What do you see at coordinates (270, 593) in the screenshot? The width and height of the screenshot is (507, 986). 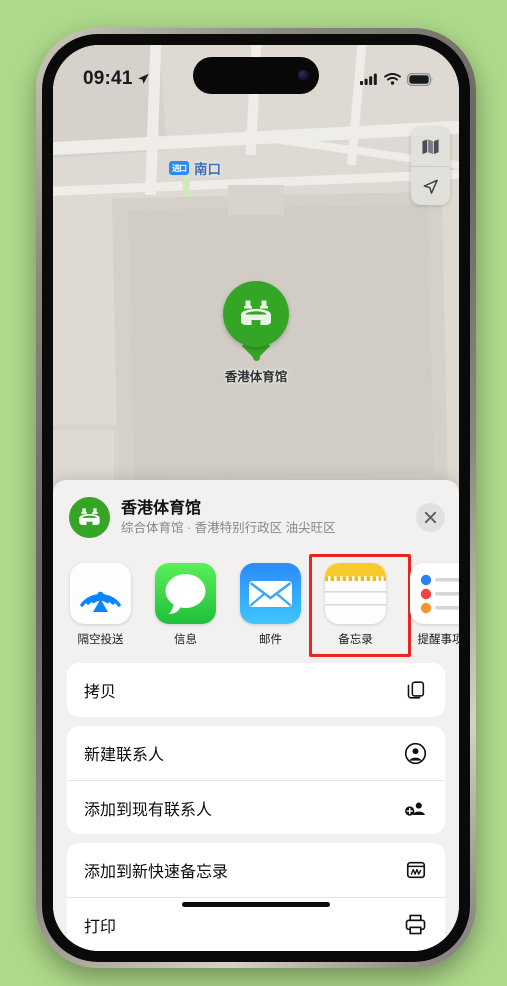 I see `mail-icon` at bounding box center [270, 593].